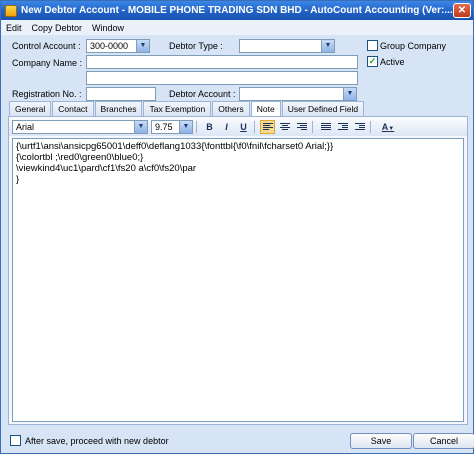 The width and height of the screenshot is (474, 454). Describe the element at coordinates (209, 127) in the screenshot. I see `bold-button: B` at that location.